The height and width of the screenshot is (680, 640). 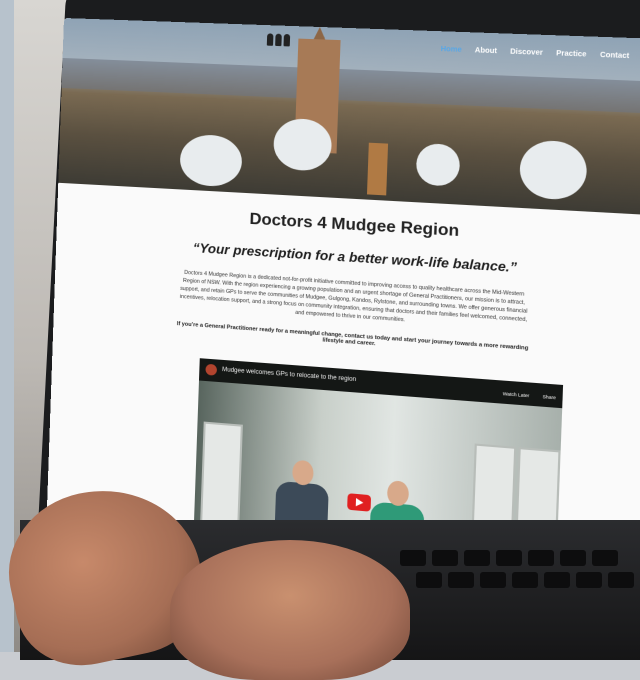 I want to click on main-nav: Home About Discover Practice Contact ⚲, so click(x=540, y=54).